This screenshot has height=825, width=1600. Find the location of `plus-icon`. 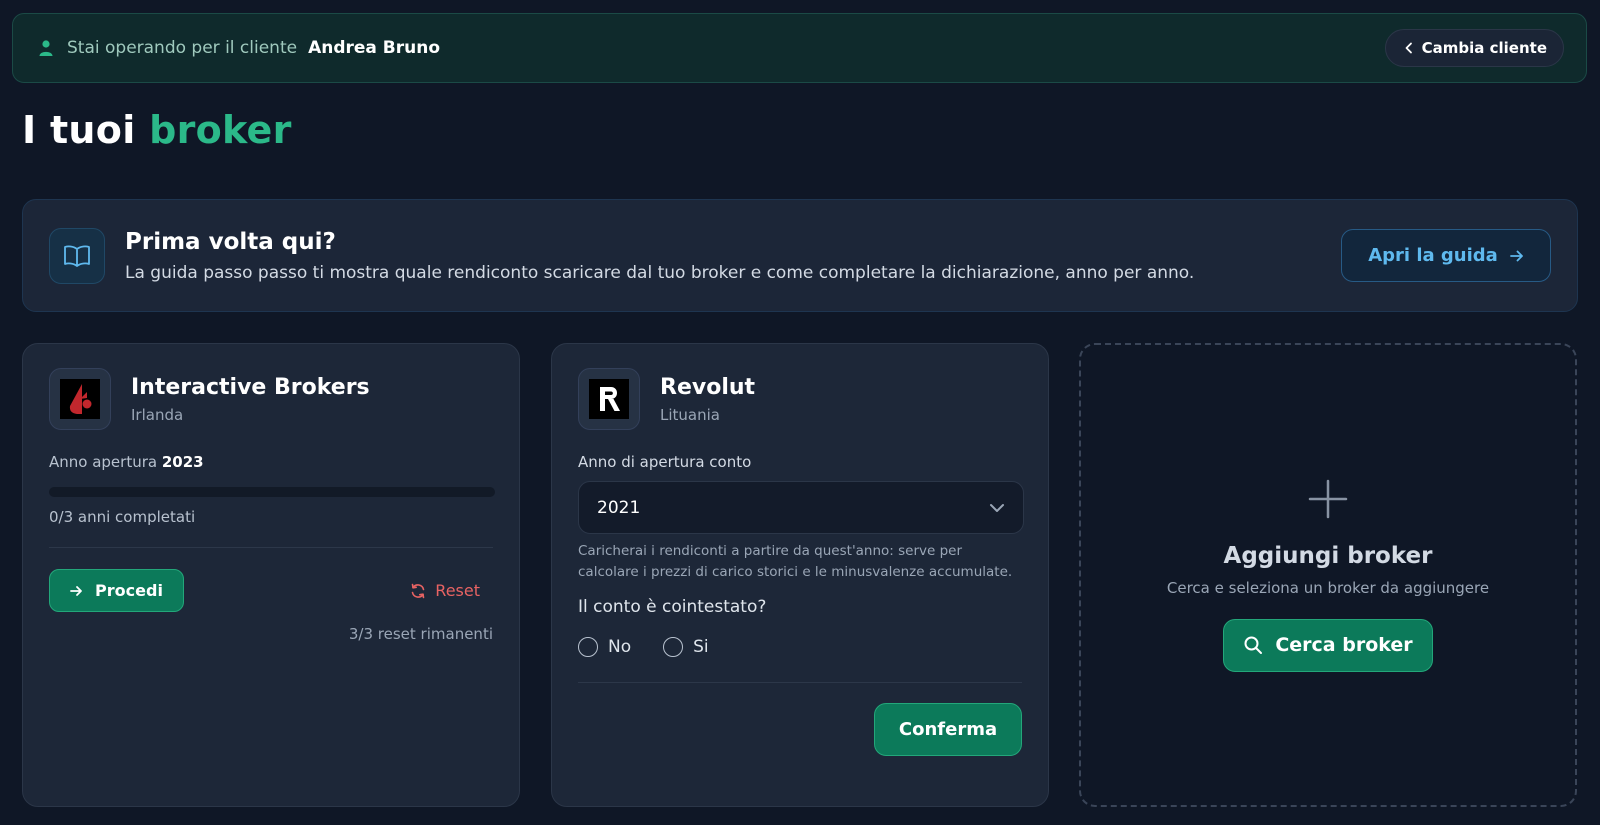

plus-icon is located at coordinates (1328, 499).